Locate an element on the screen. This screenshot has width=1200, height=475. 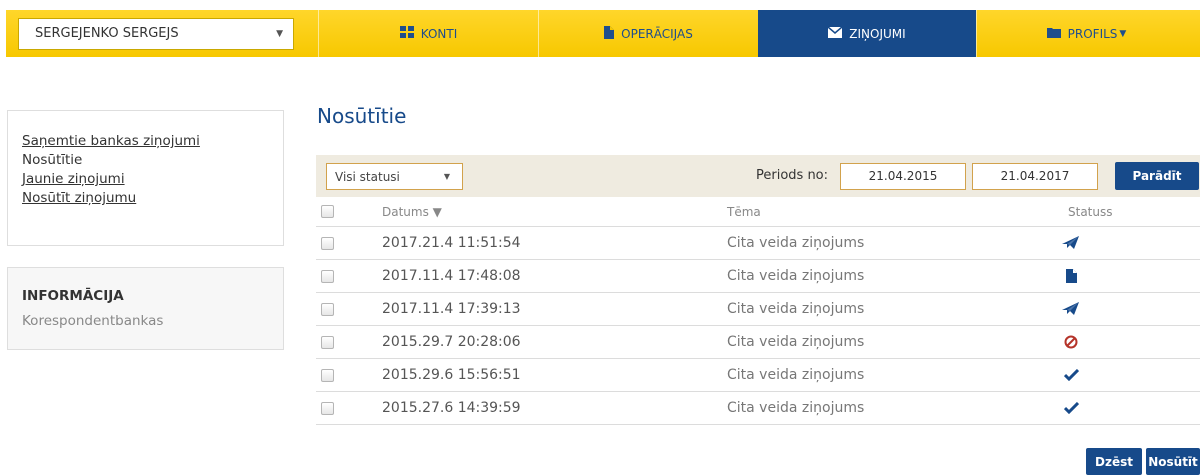
sidebar-item-sent: Nosūtītie is located at coordinates (145, 160).